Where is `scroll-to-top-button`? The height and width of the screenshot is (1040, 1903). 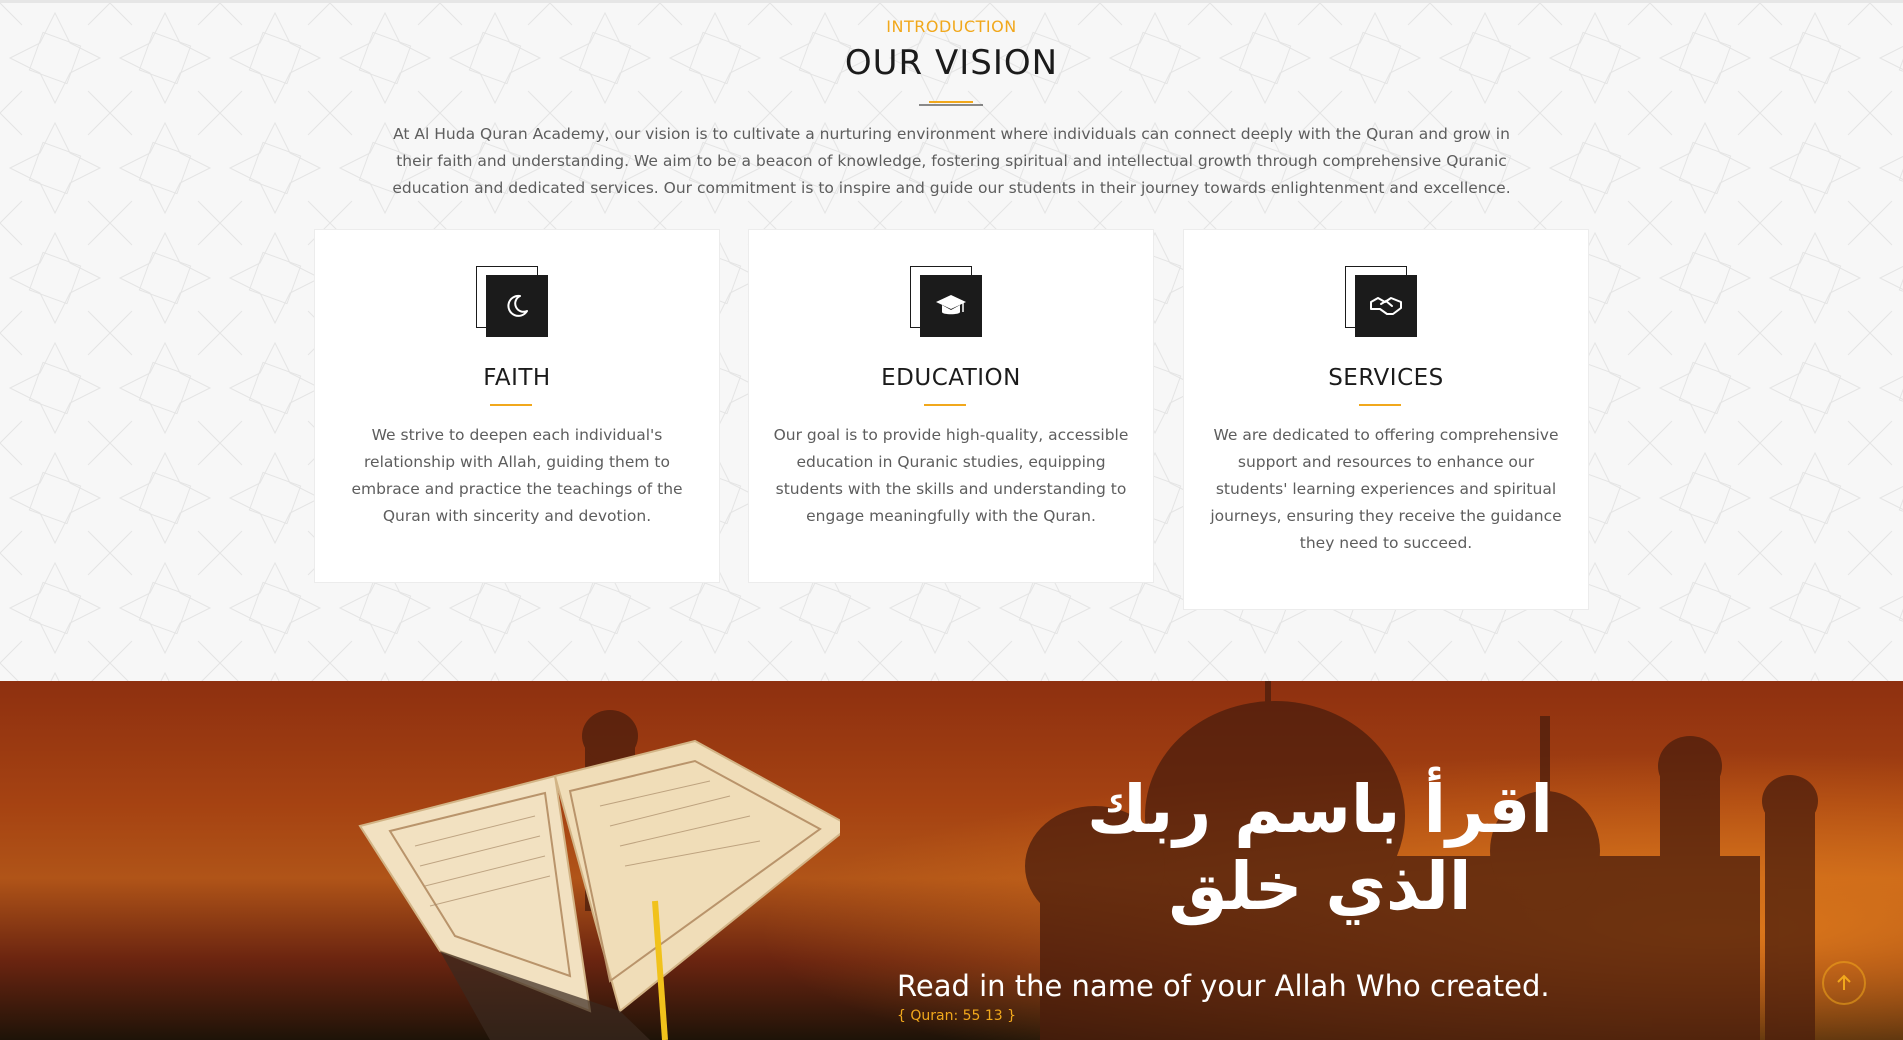 scroll-to-top-button is located at coordinates (1844, 983).